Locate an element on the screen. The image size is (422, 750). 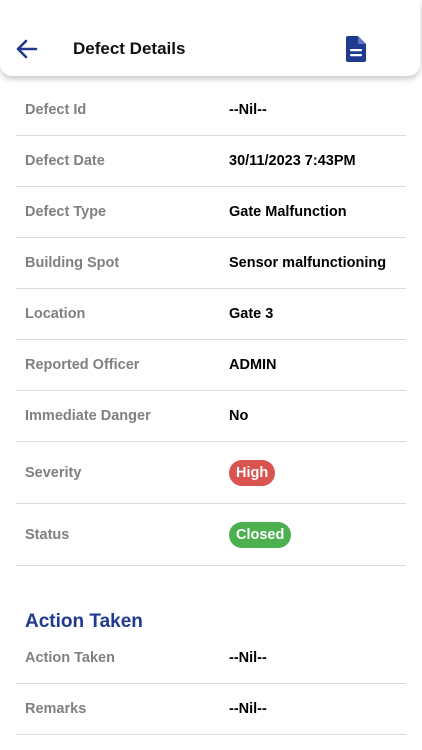
detail-value: Gate 3 is located at coordinates (251, 314).